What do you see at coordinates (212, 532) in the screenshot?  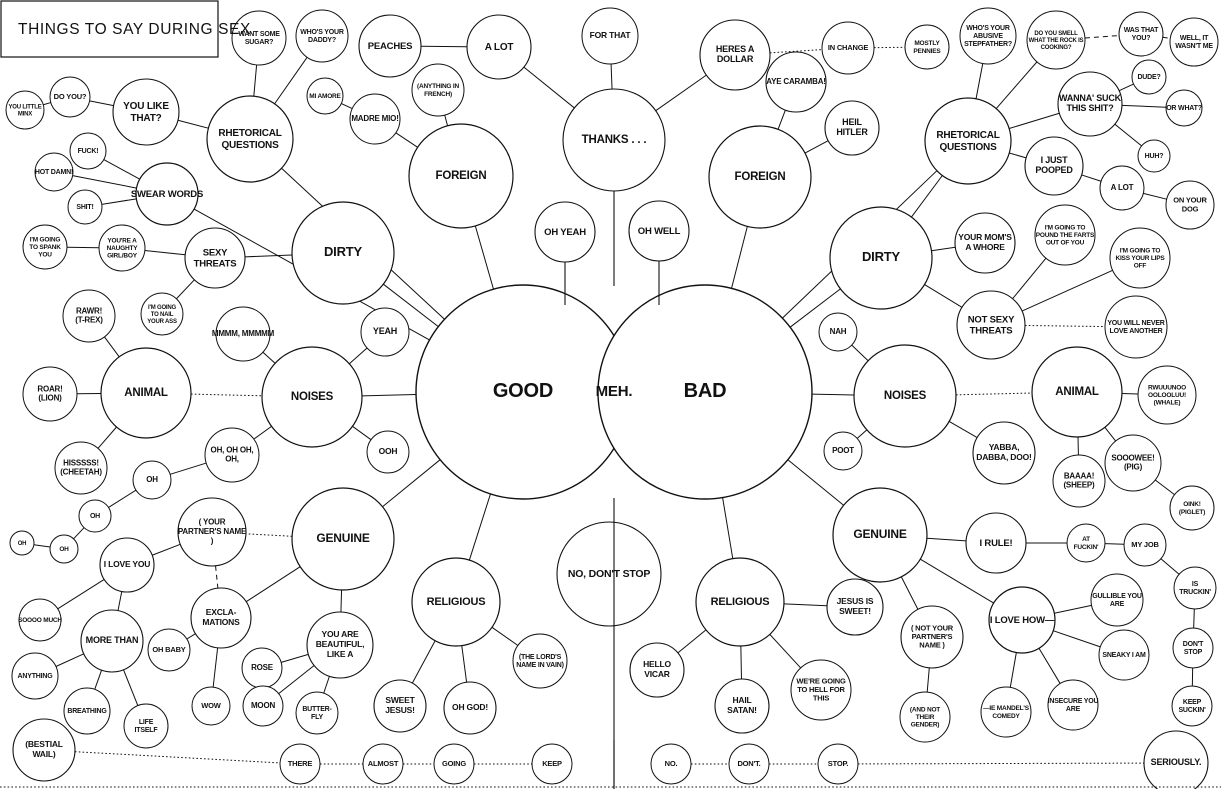 I see `node-your-partner-s-name: ( YOUR PARTNER'S NAME)` at bounding box center [212, 532].